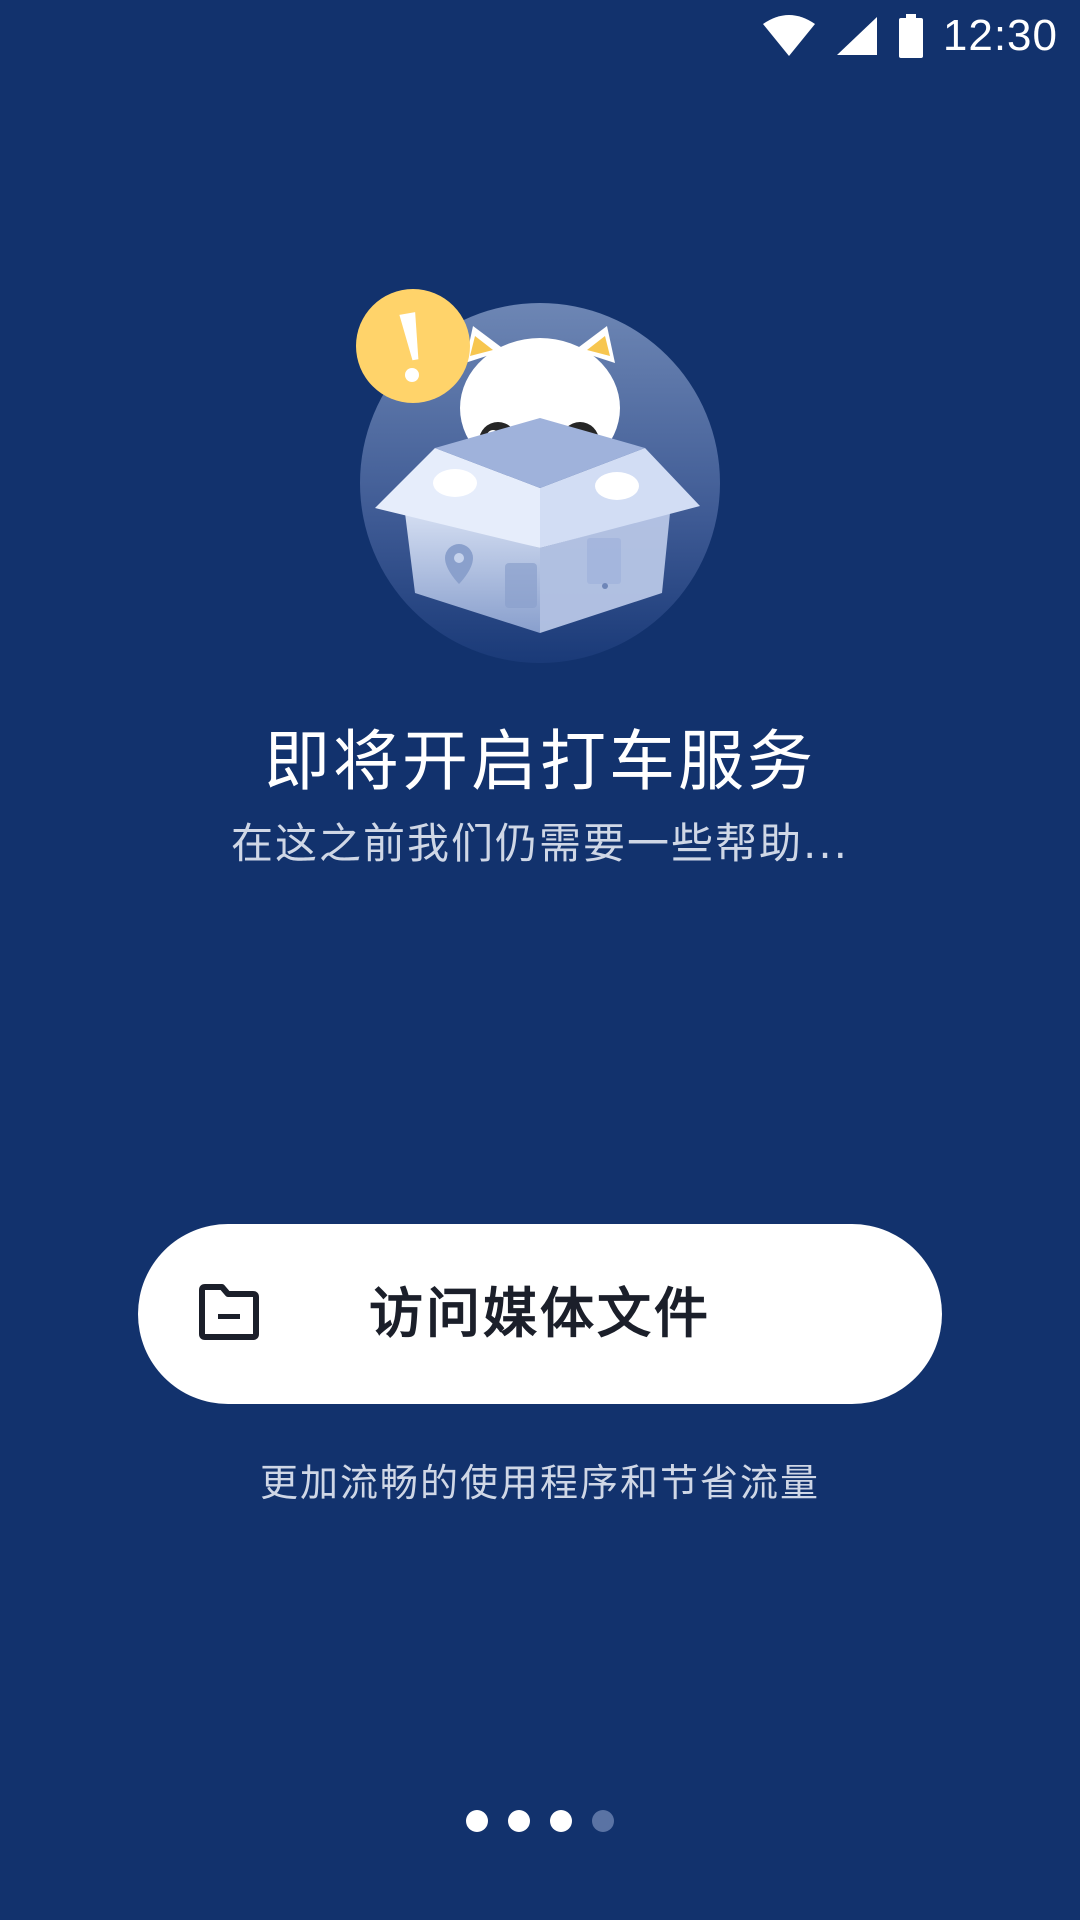  I want to click on cat-in-box-illustration, so click(540, 478).